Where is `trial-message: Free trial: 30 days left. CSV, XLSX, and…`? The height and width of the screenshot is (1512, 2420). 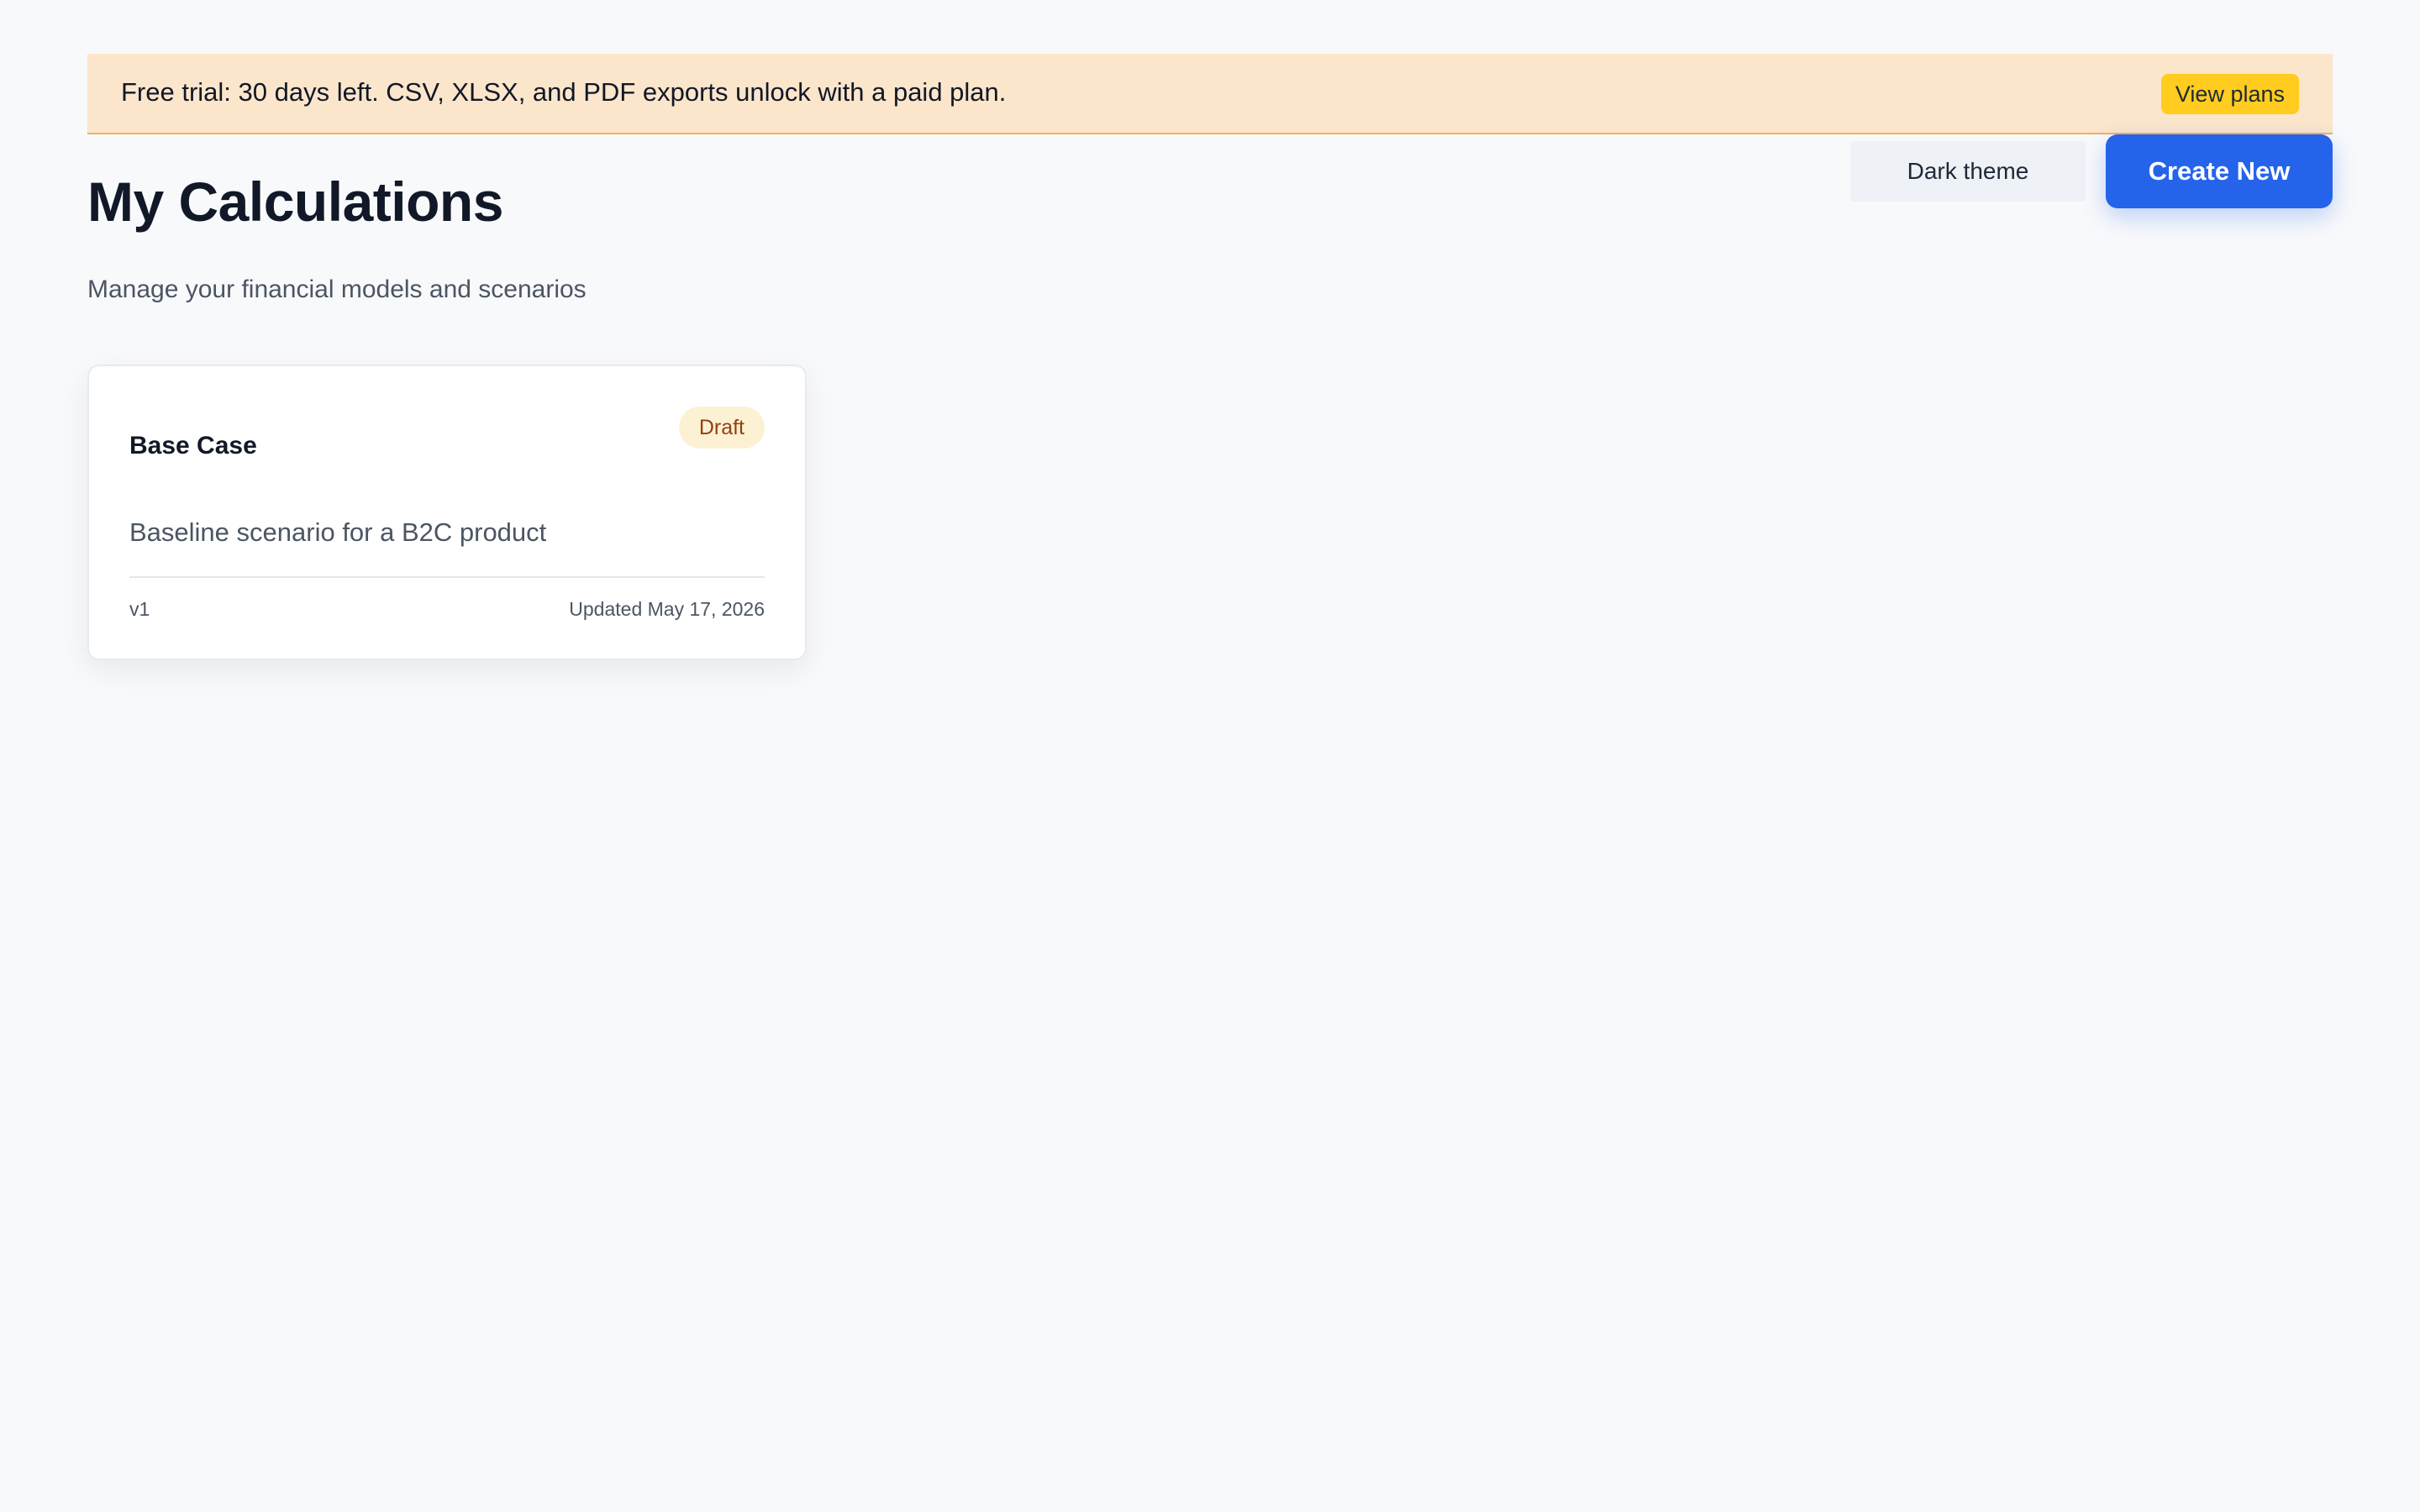 trial-message: Free trial: 30 days left. CSV, XLSX, and… is located at coordinates (564, 92).